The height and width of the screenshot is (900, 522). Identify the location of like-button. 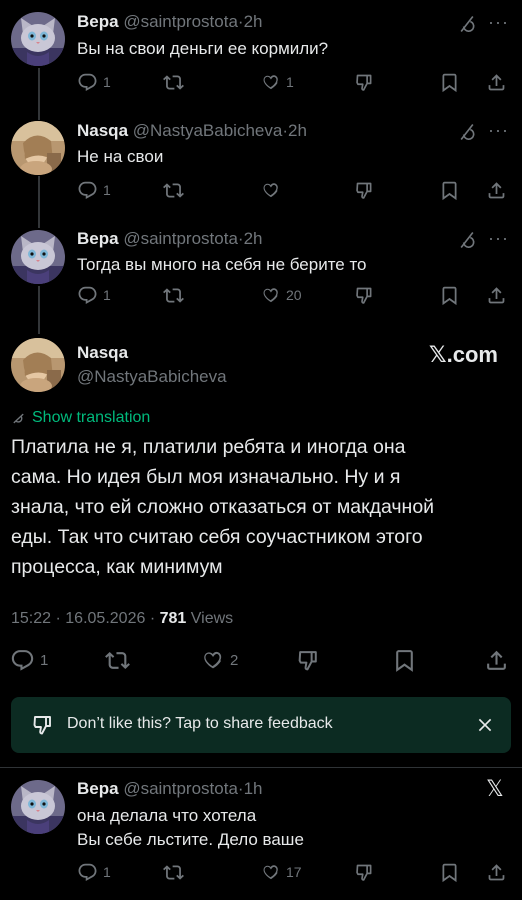
(273, 190).